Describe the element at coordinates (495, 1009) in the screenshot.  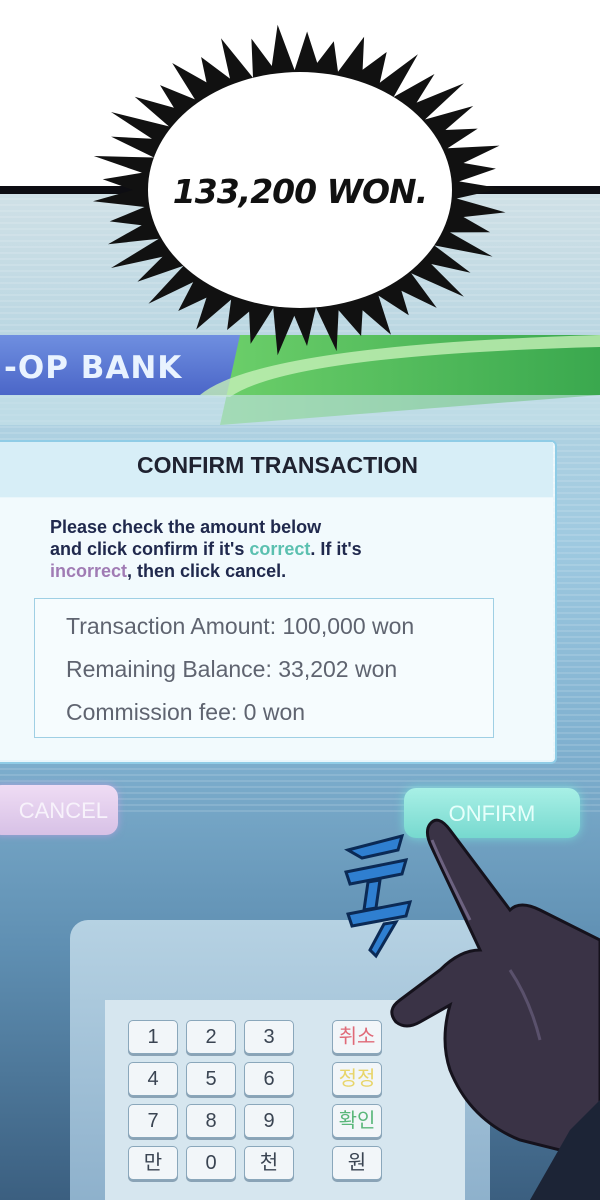
I see `pointing-hand-icon` at that location.